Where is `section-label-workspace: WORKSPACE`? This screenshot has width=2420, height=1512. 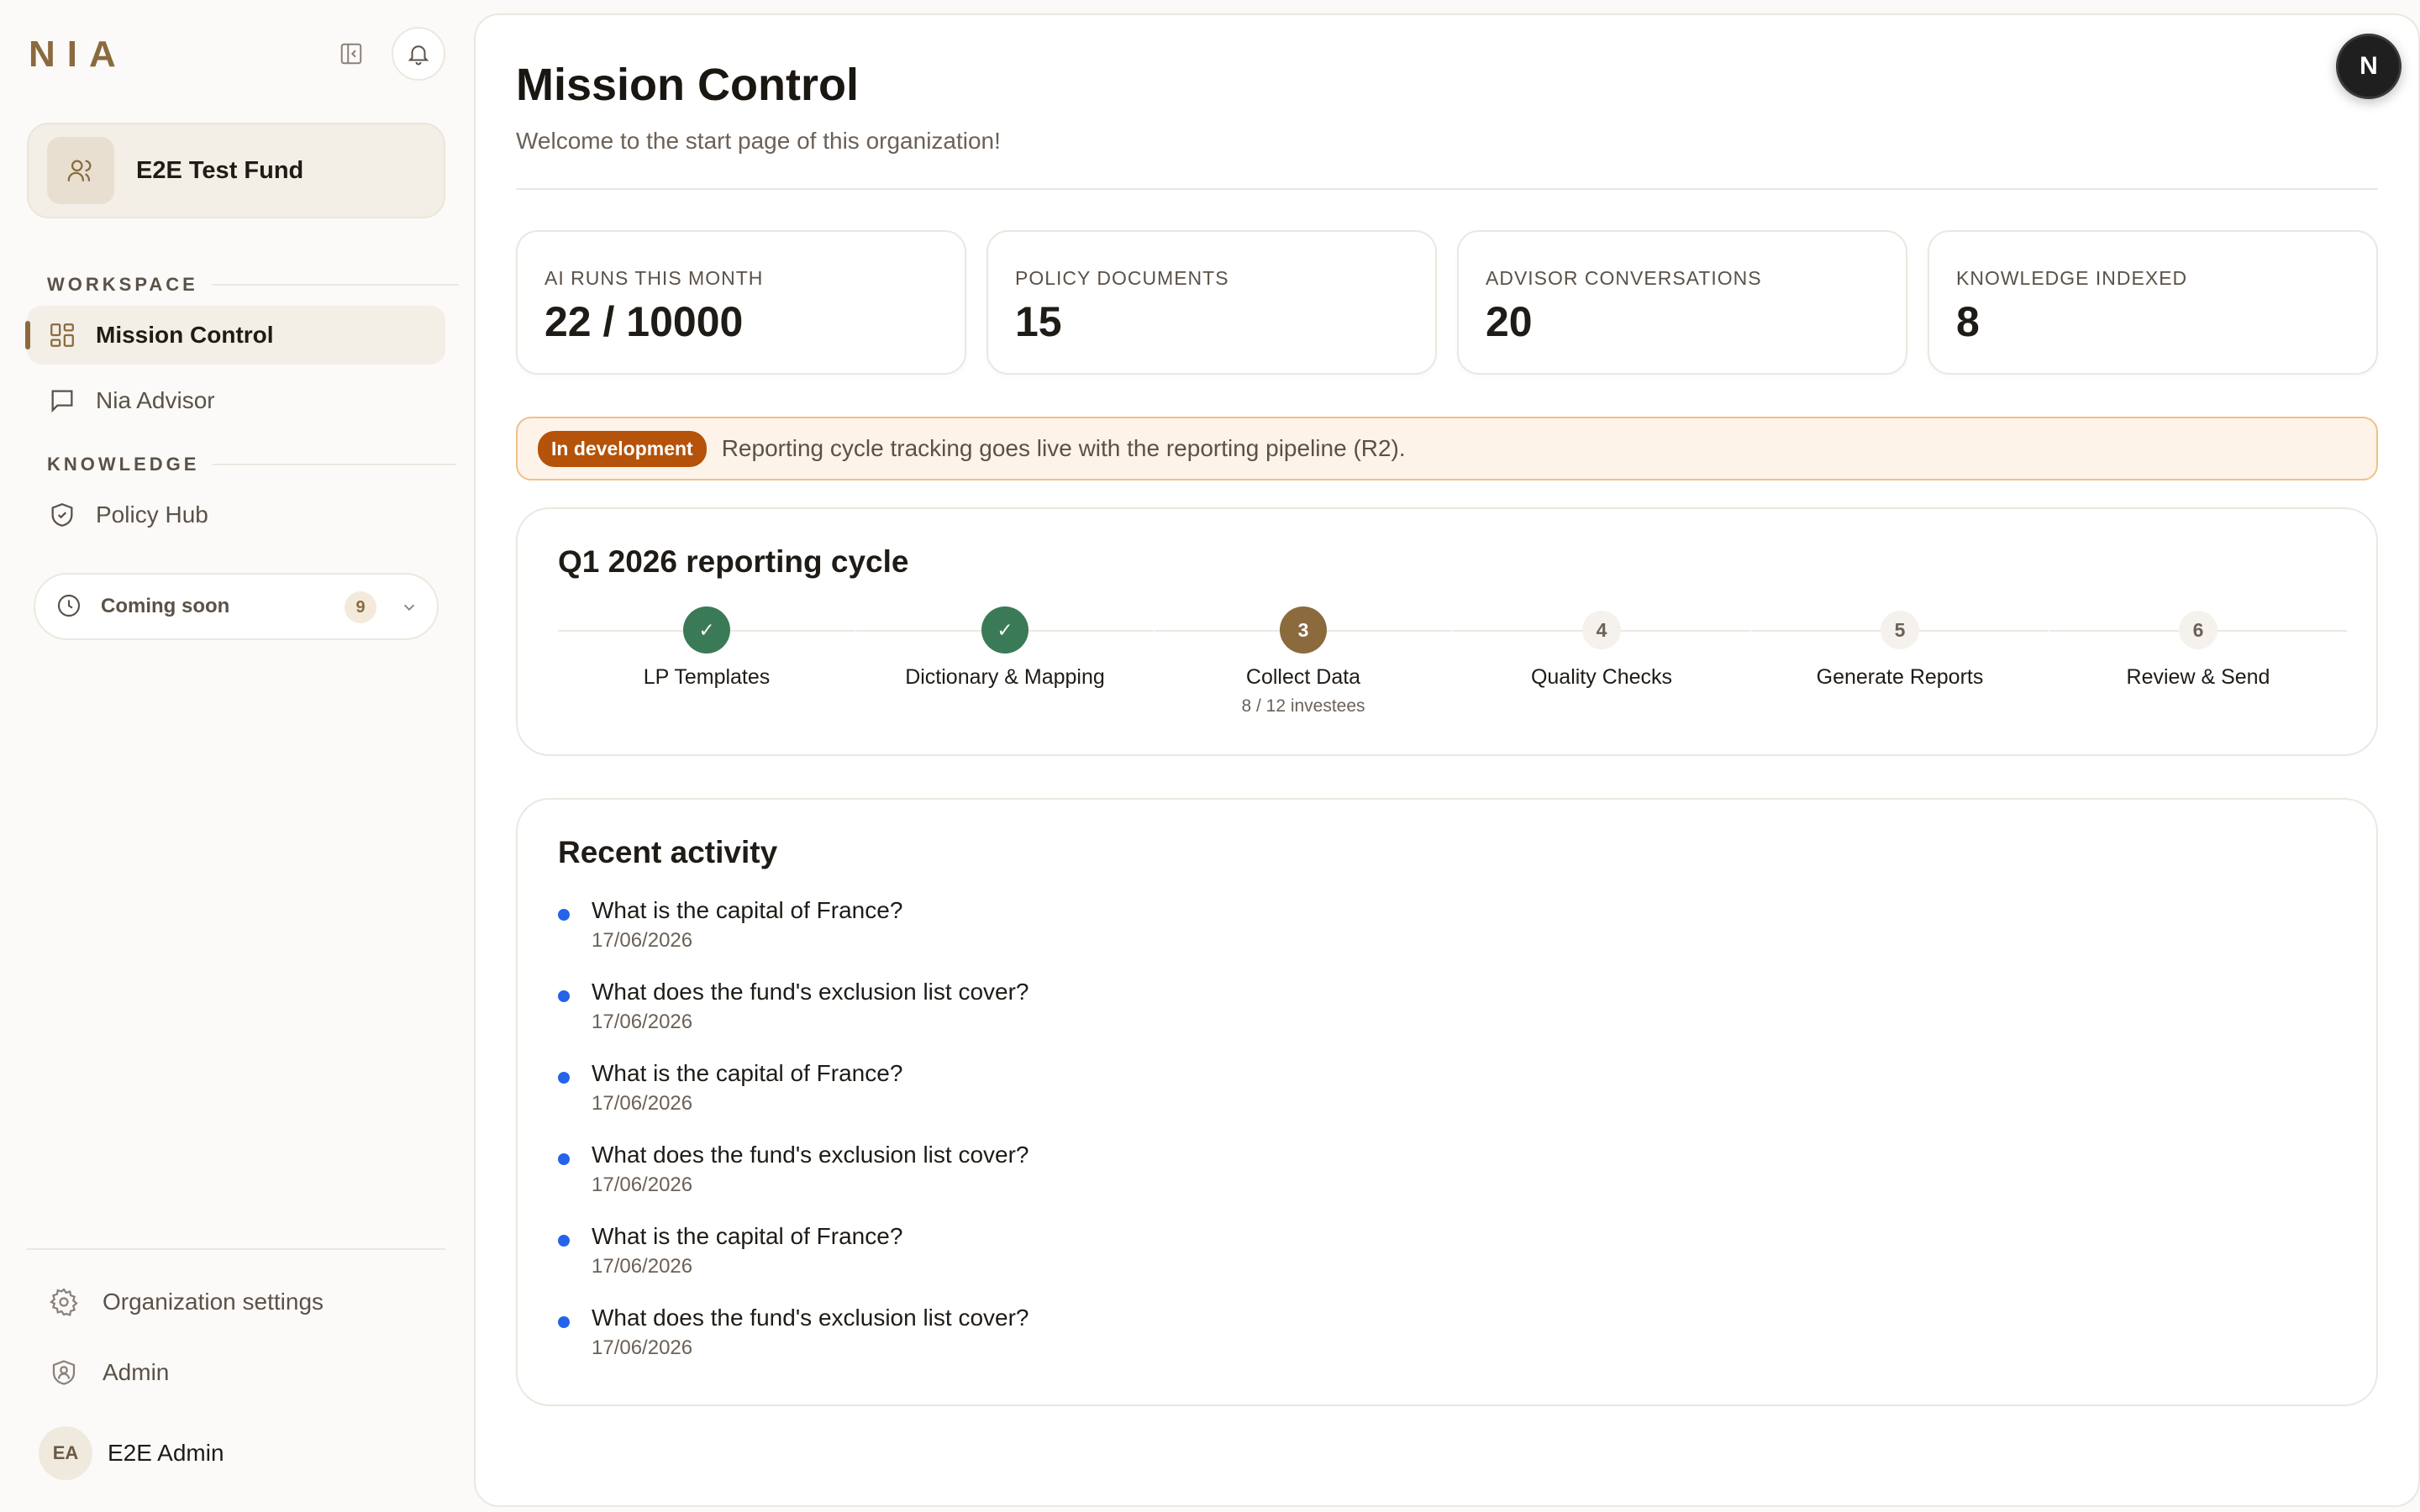
section-label-workspace: WORKSPACE is located at coordinates (253, 285).